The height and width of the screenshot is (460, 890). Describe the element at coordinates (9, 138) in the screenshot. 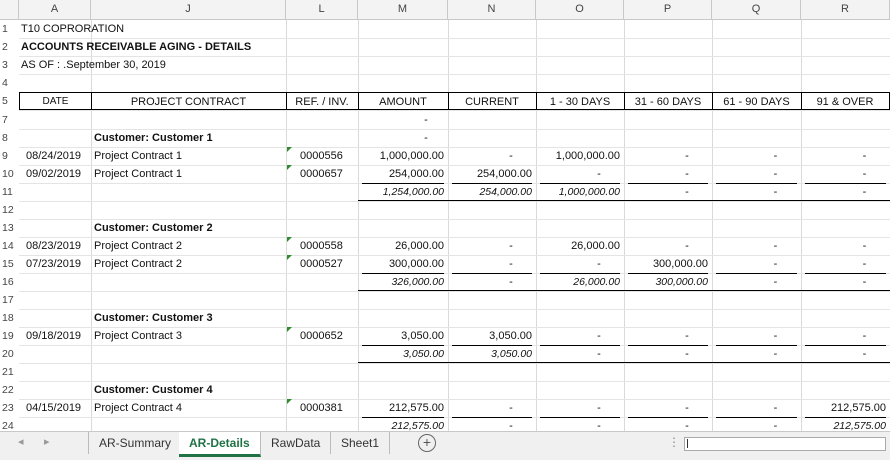

I see `row-number: 8` at that location.